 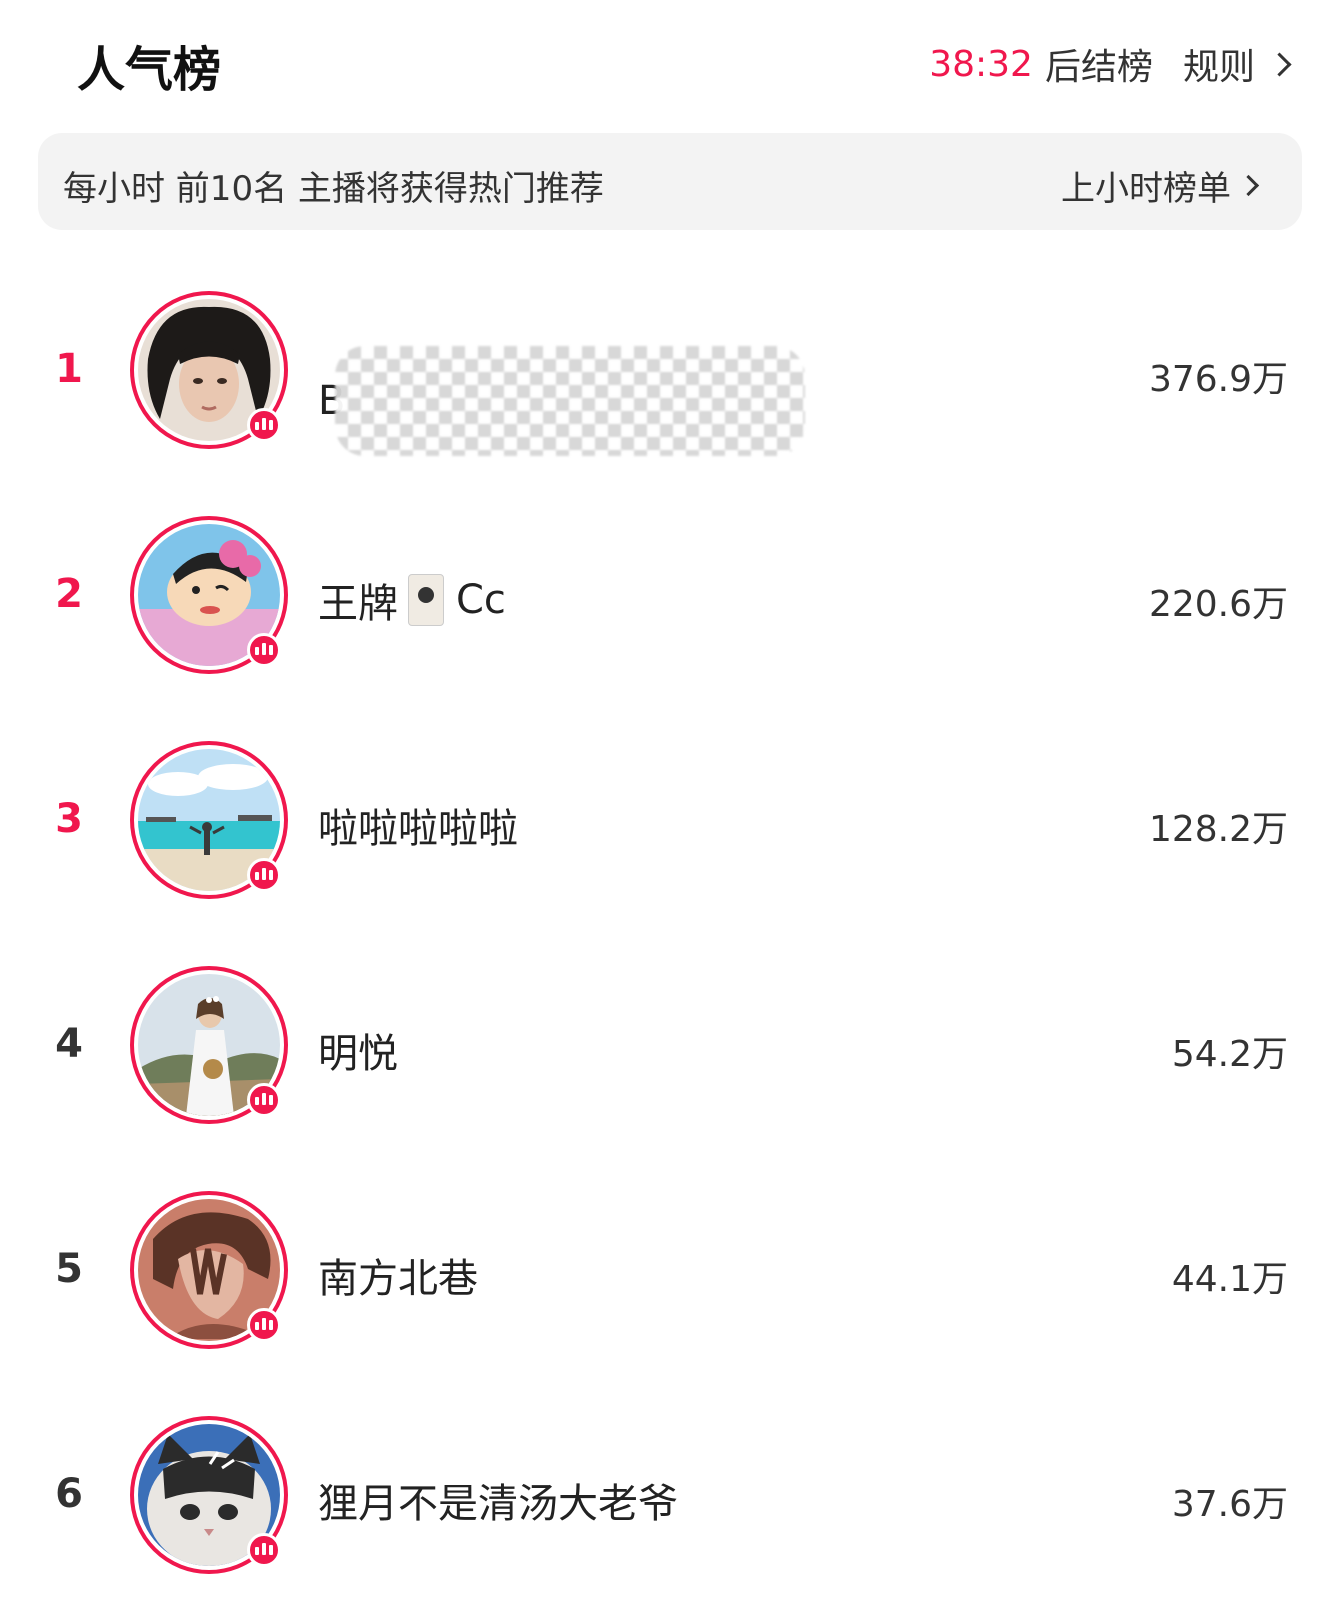 What do you see at coordinates (1218, 604) in the screenshot?
I see `popularity-score: 220.6万` at bounding box center [1218, 604].